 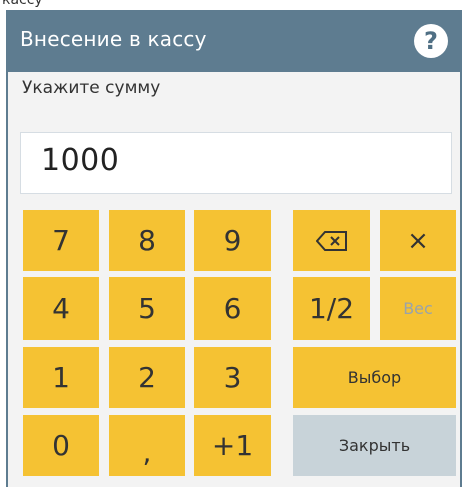 What do you see at coordinates (232, 308) in the screenshot?
I see `key-6: 6` at bounding box center [232, 308].